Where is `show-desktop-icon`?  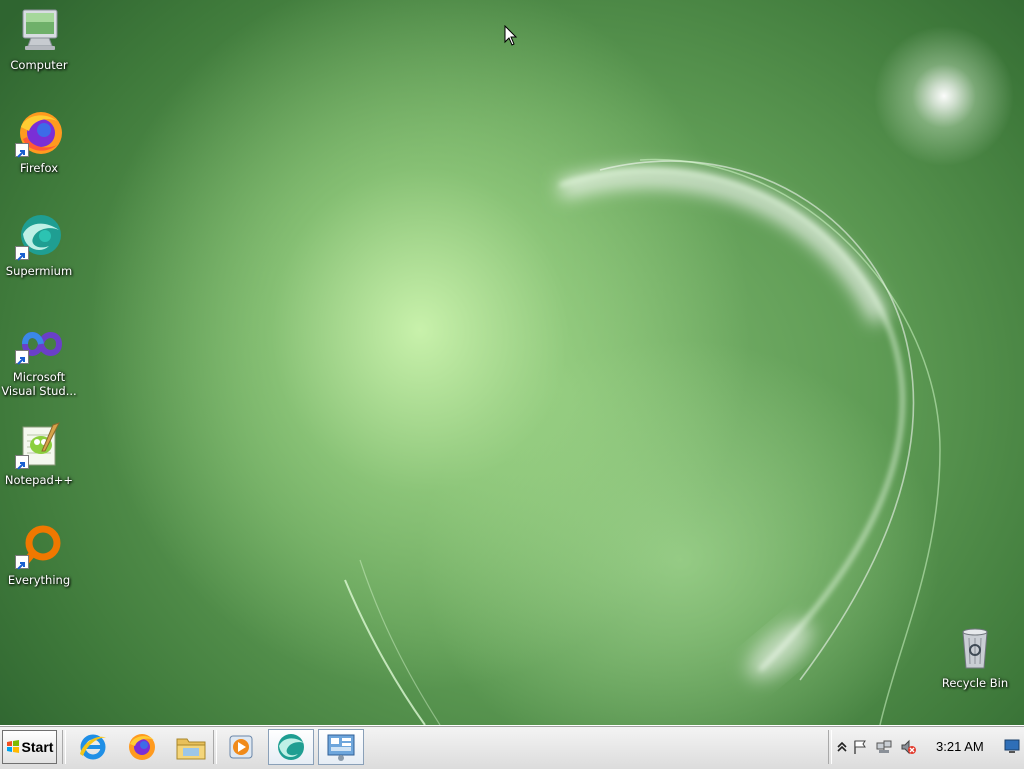
show-desktop-icon is located at coordinates (1012, 746).